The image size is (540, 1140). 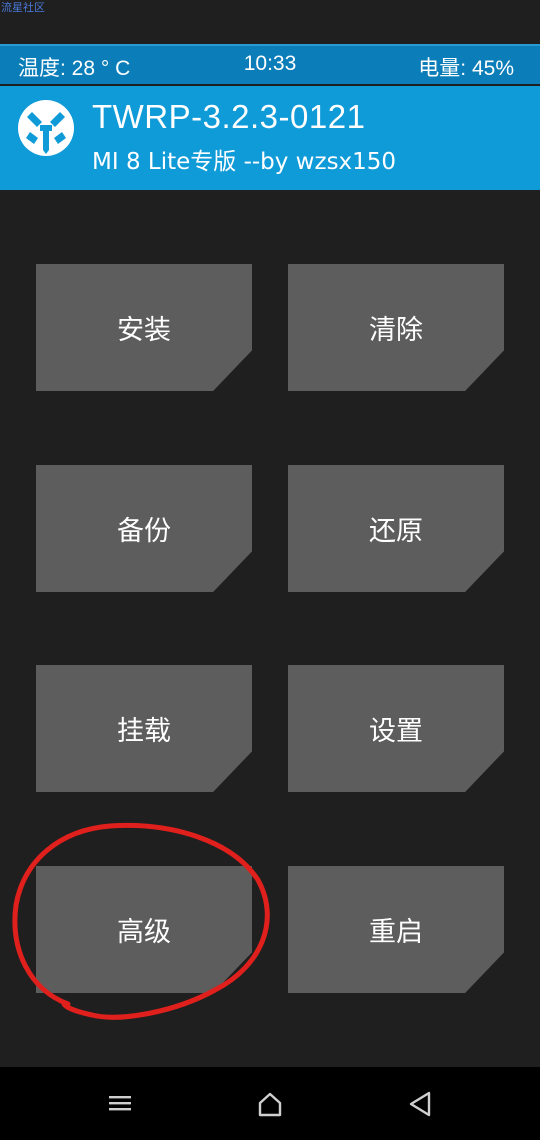 I want to click on backup-button: 备份, so click(x=144, y=528).